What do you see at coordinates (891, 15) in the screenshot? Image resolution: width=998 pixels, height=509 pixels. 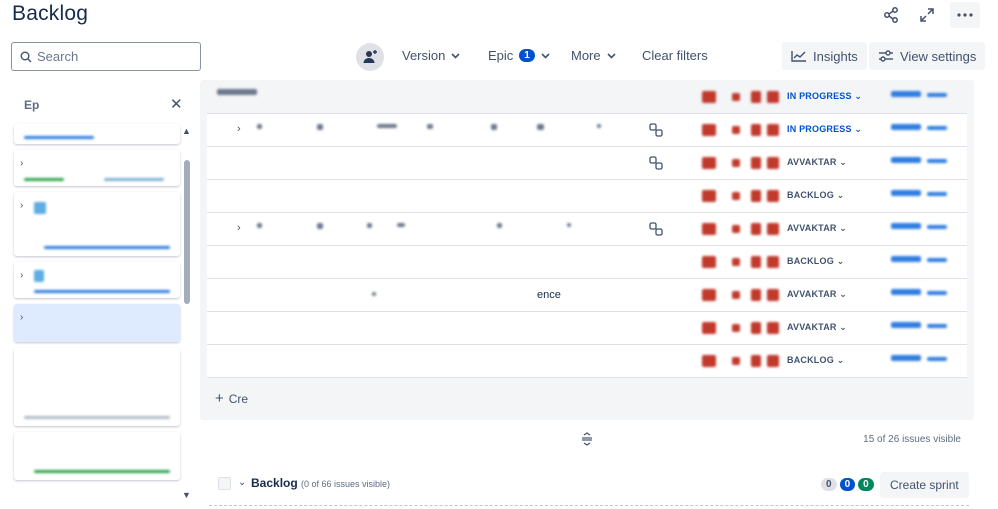 I see `share-icon` at bounding box center [891, 15].